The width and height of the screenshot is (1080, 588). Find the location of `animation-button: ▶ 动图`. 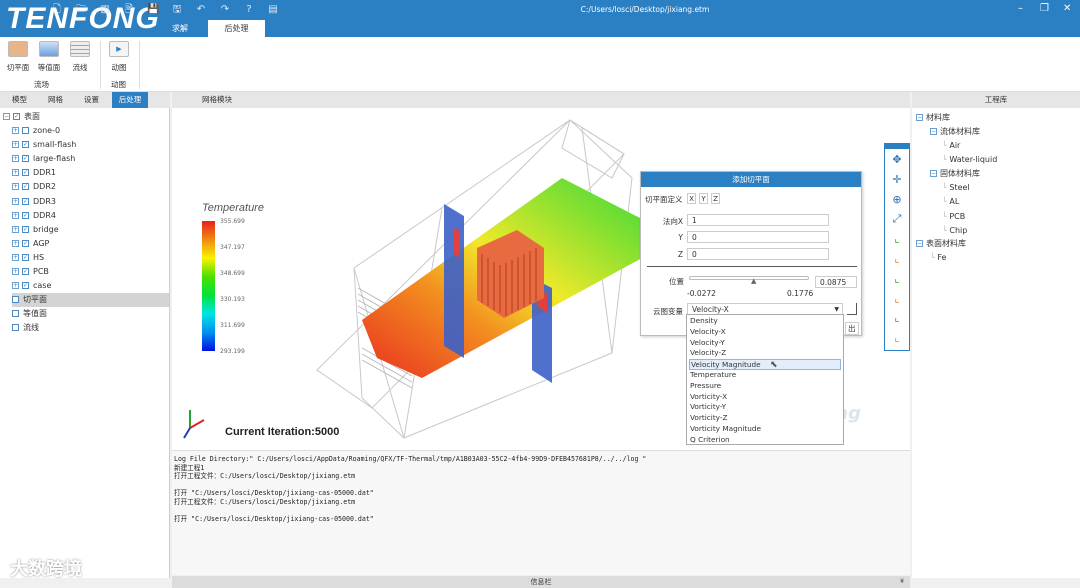

animation-button: ▶ 动图 is located at coordinates (119, 57).